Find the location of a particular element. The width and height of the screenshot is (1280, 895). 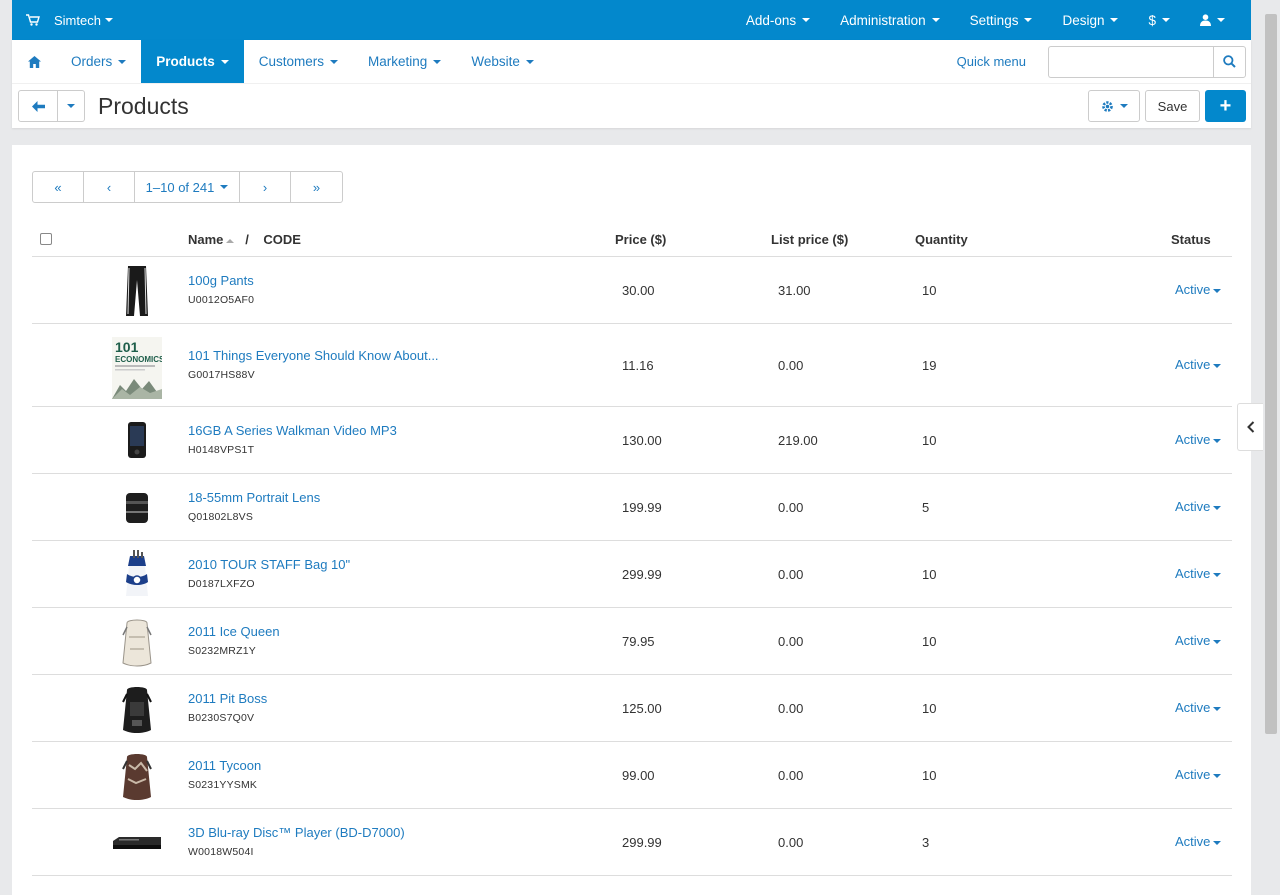

sidebar-toggle-button is located at coordinates (1250, 427).